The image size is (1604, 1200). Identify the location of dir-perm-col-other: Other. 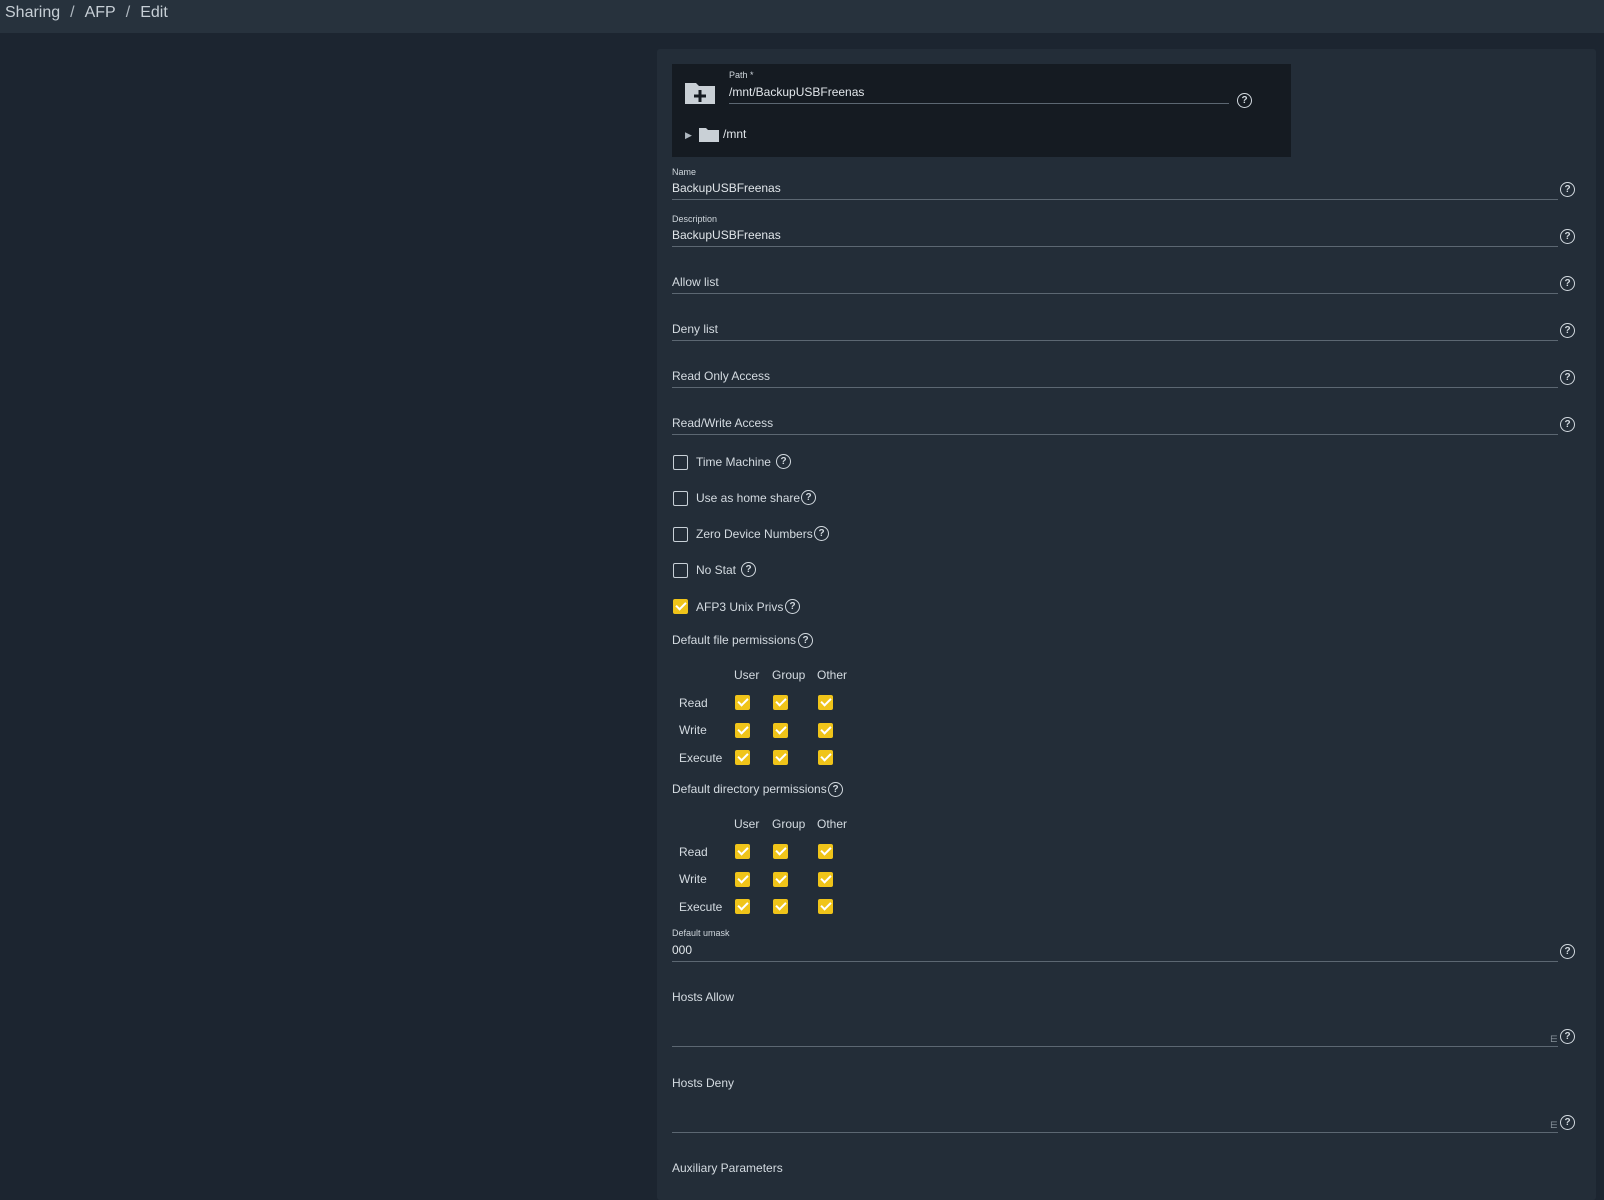
(832, 824).